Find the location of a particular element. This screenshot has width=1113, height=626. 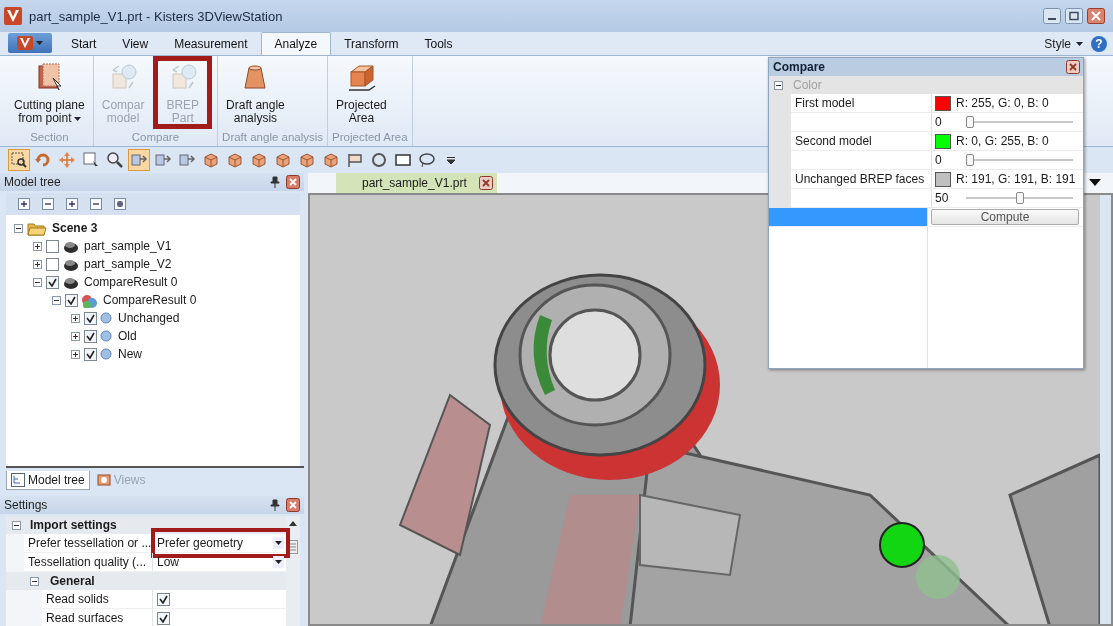

compute-button: Compute is located at coordinates (1005, 217).